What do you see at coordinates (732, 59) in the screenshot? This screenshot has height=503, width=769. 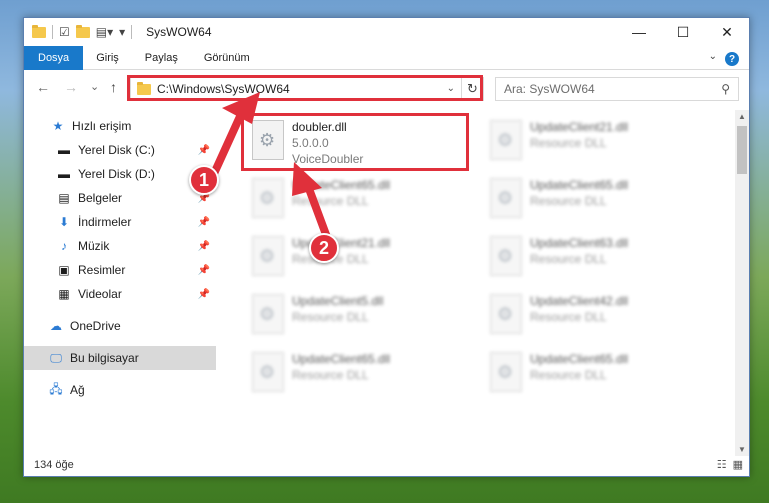 I see `help-button: ?` at bounding box center [732, 59].